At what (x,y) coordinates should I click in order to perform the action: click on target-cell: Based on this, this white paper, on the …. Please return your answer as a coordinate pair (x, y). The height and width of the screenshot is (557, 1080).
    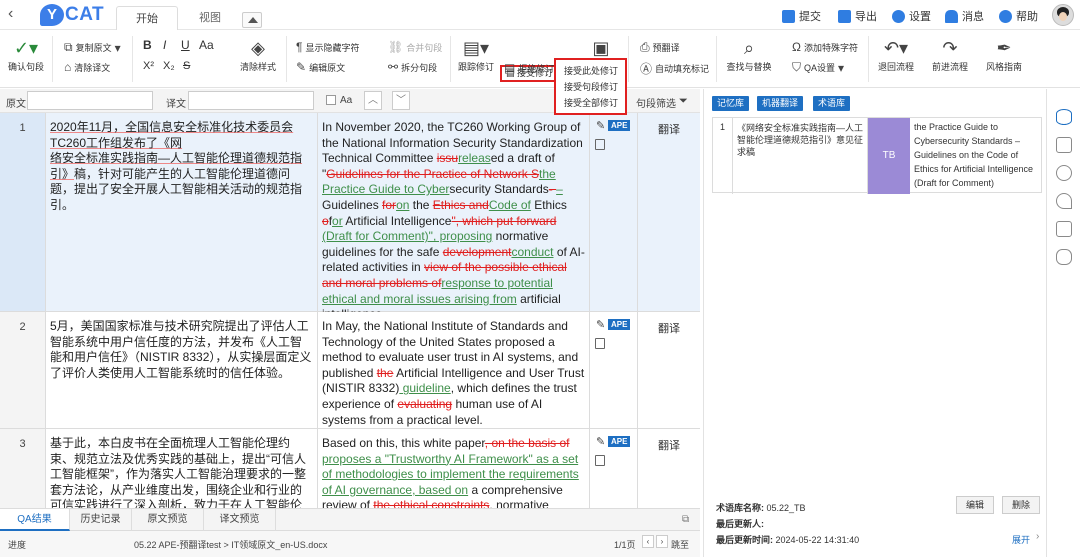
    Looking at the image, I should click on (454, 468).